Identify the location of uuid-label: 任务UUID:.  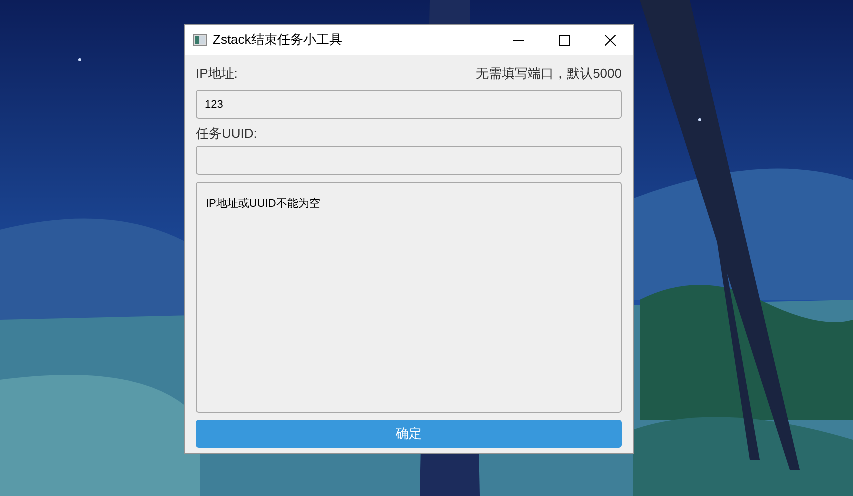
(227, 134).